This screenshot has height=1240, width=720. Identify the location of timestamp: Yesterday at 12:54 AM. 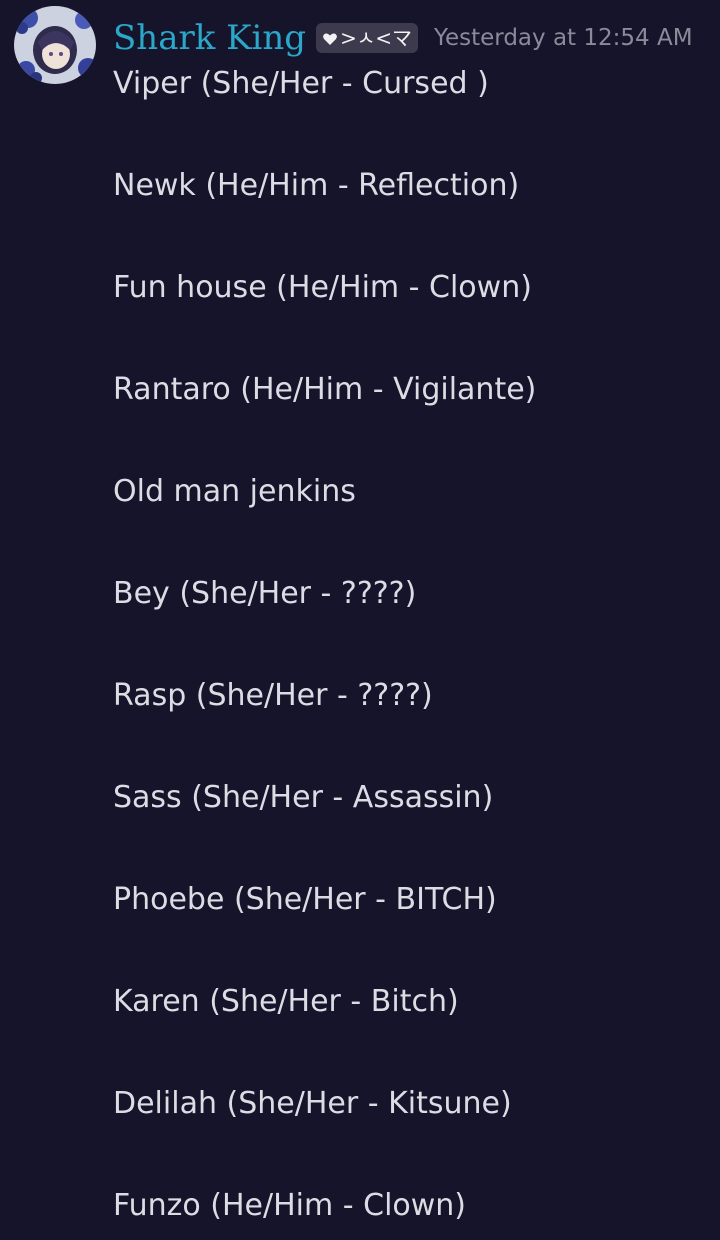
(563, 37).